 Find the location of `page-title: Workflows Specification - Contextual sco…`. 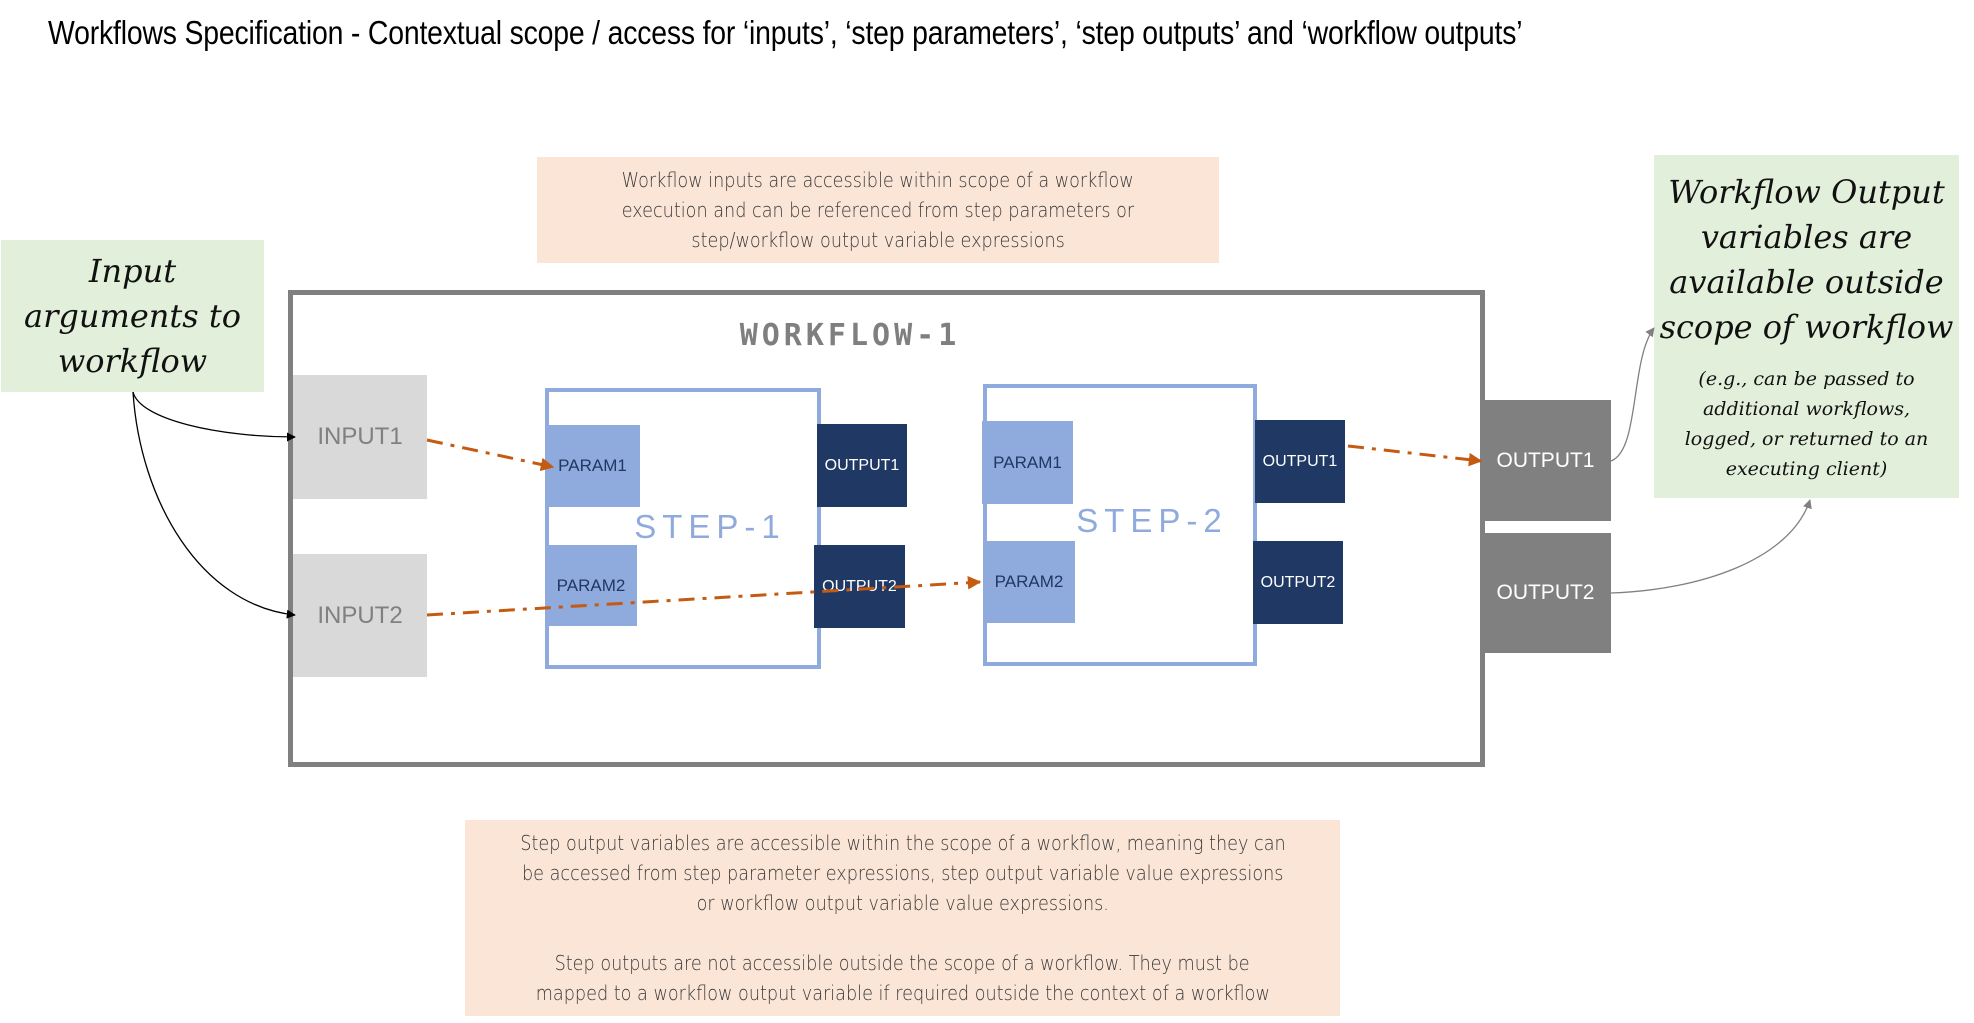

page-title: Workflows Specification - Contextual sco… is located at coordinates (785, 32).